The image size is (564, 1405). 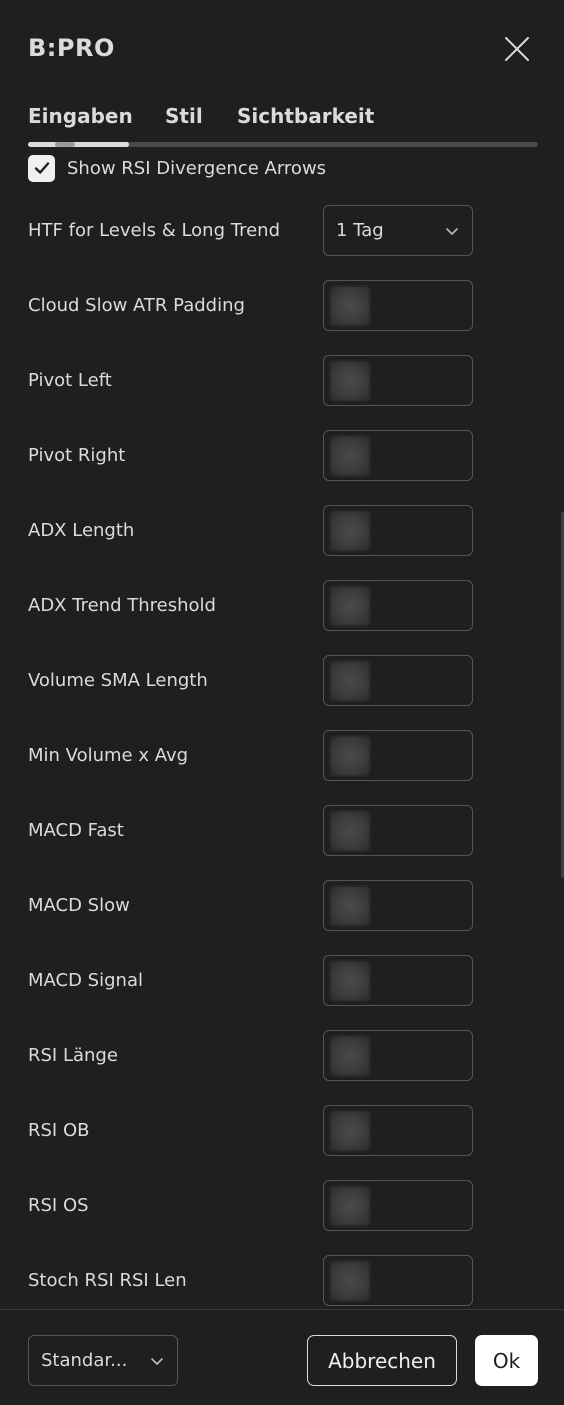 I want to click on checkmark-icon, so click(x=41, y=168).